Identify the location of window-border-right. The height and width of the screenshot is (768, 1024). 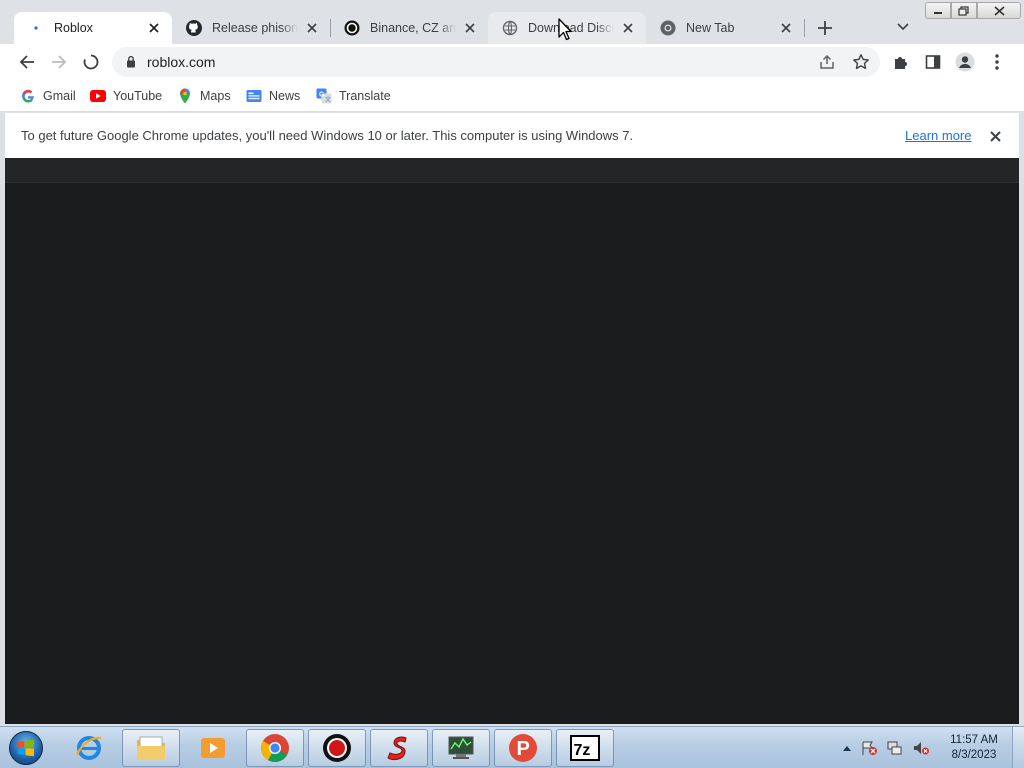
(1021, 419).